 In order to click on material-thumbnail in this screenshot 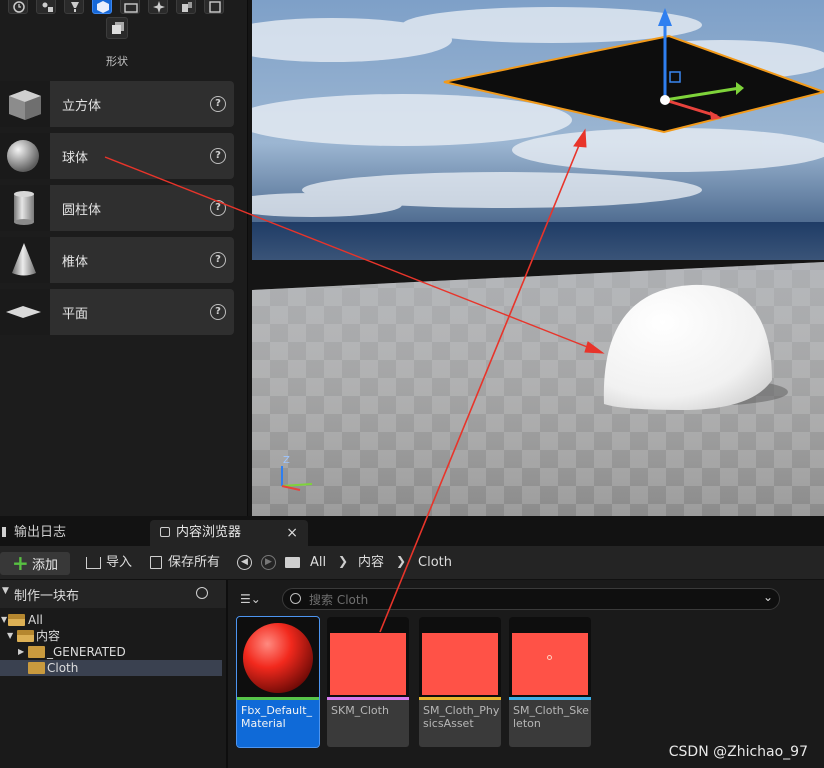, I will do `click(278, 657)`.